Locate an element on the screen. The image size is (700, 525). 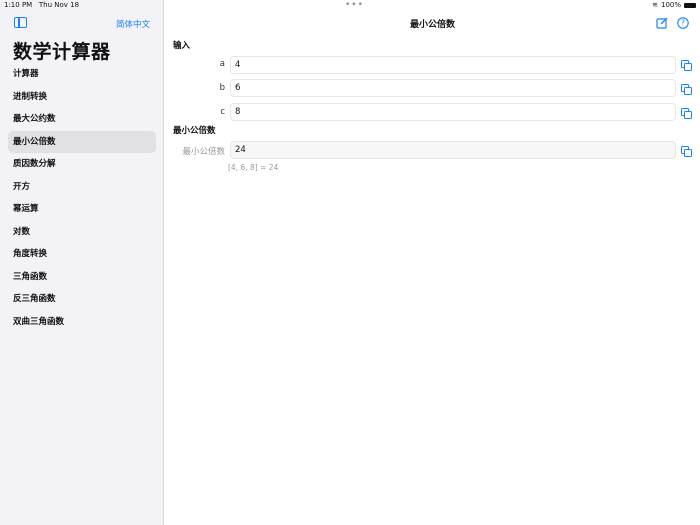
sidebar-item-lcm: 最小公倍数 is located at coordinates (82, 141).